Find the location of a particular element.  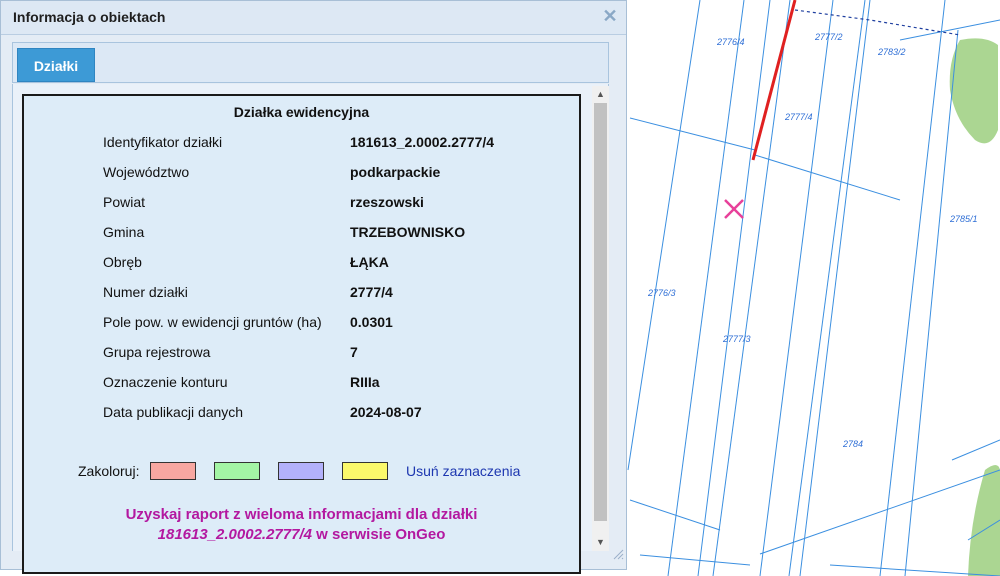

scroll-thumb is located at coordinates (600, 312).